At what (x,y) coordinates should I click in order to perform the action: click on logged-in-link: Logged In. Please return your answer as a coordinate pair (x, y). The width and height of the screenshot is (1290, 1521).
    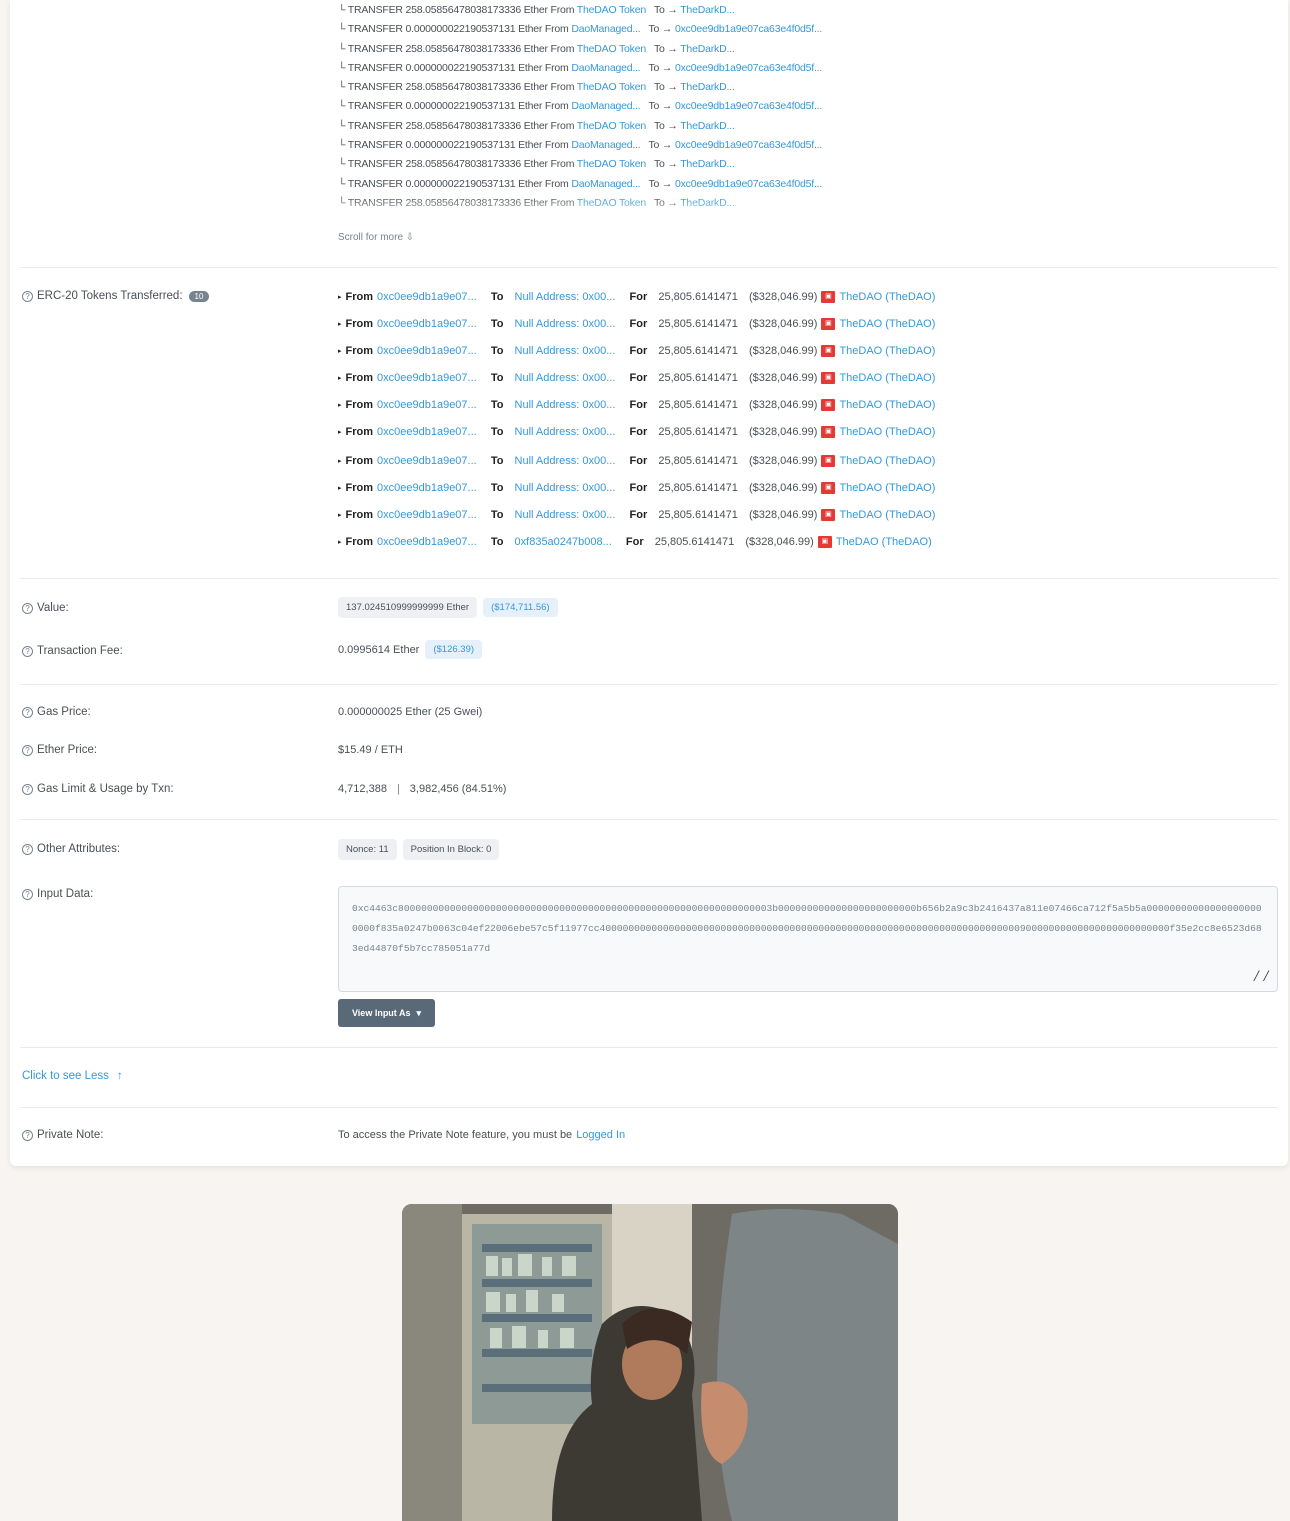
    Looking at the image, I should click on (600, 1135).